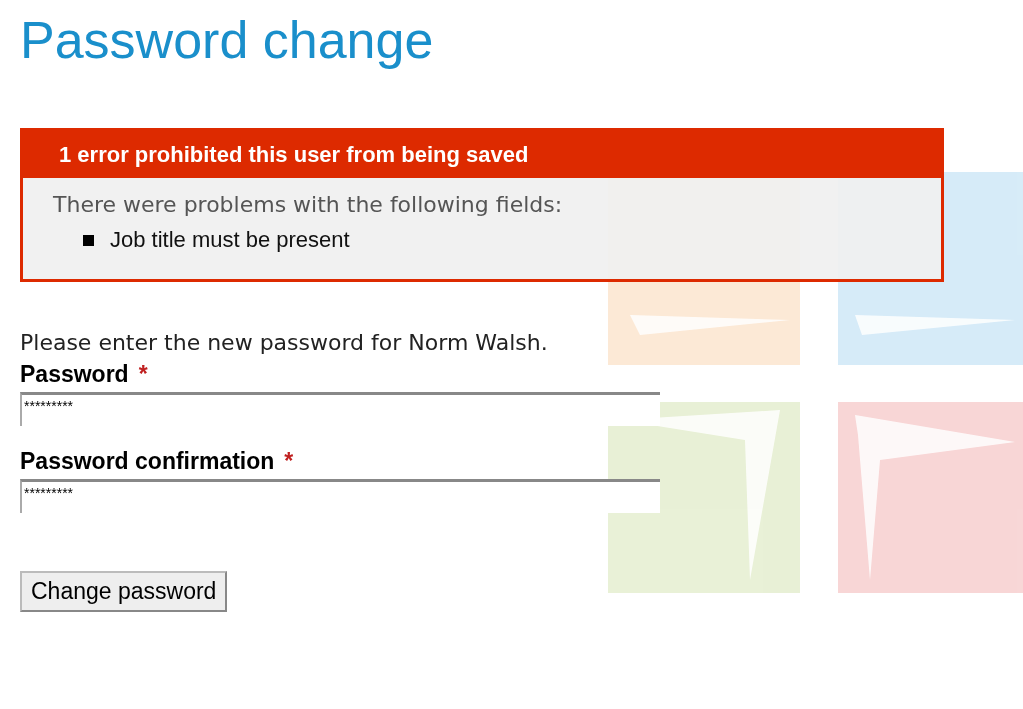  Describe the element at coordinates (147, 461) in the screenshot. I see `field-label: Password confirmation` at that location.